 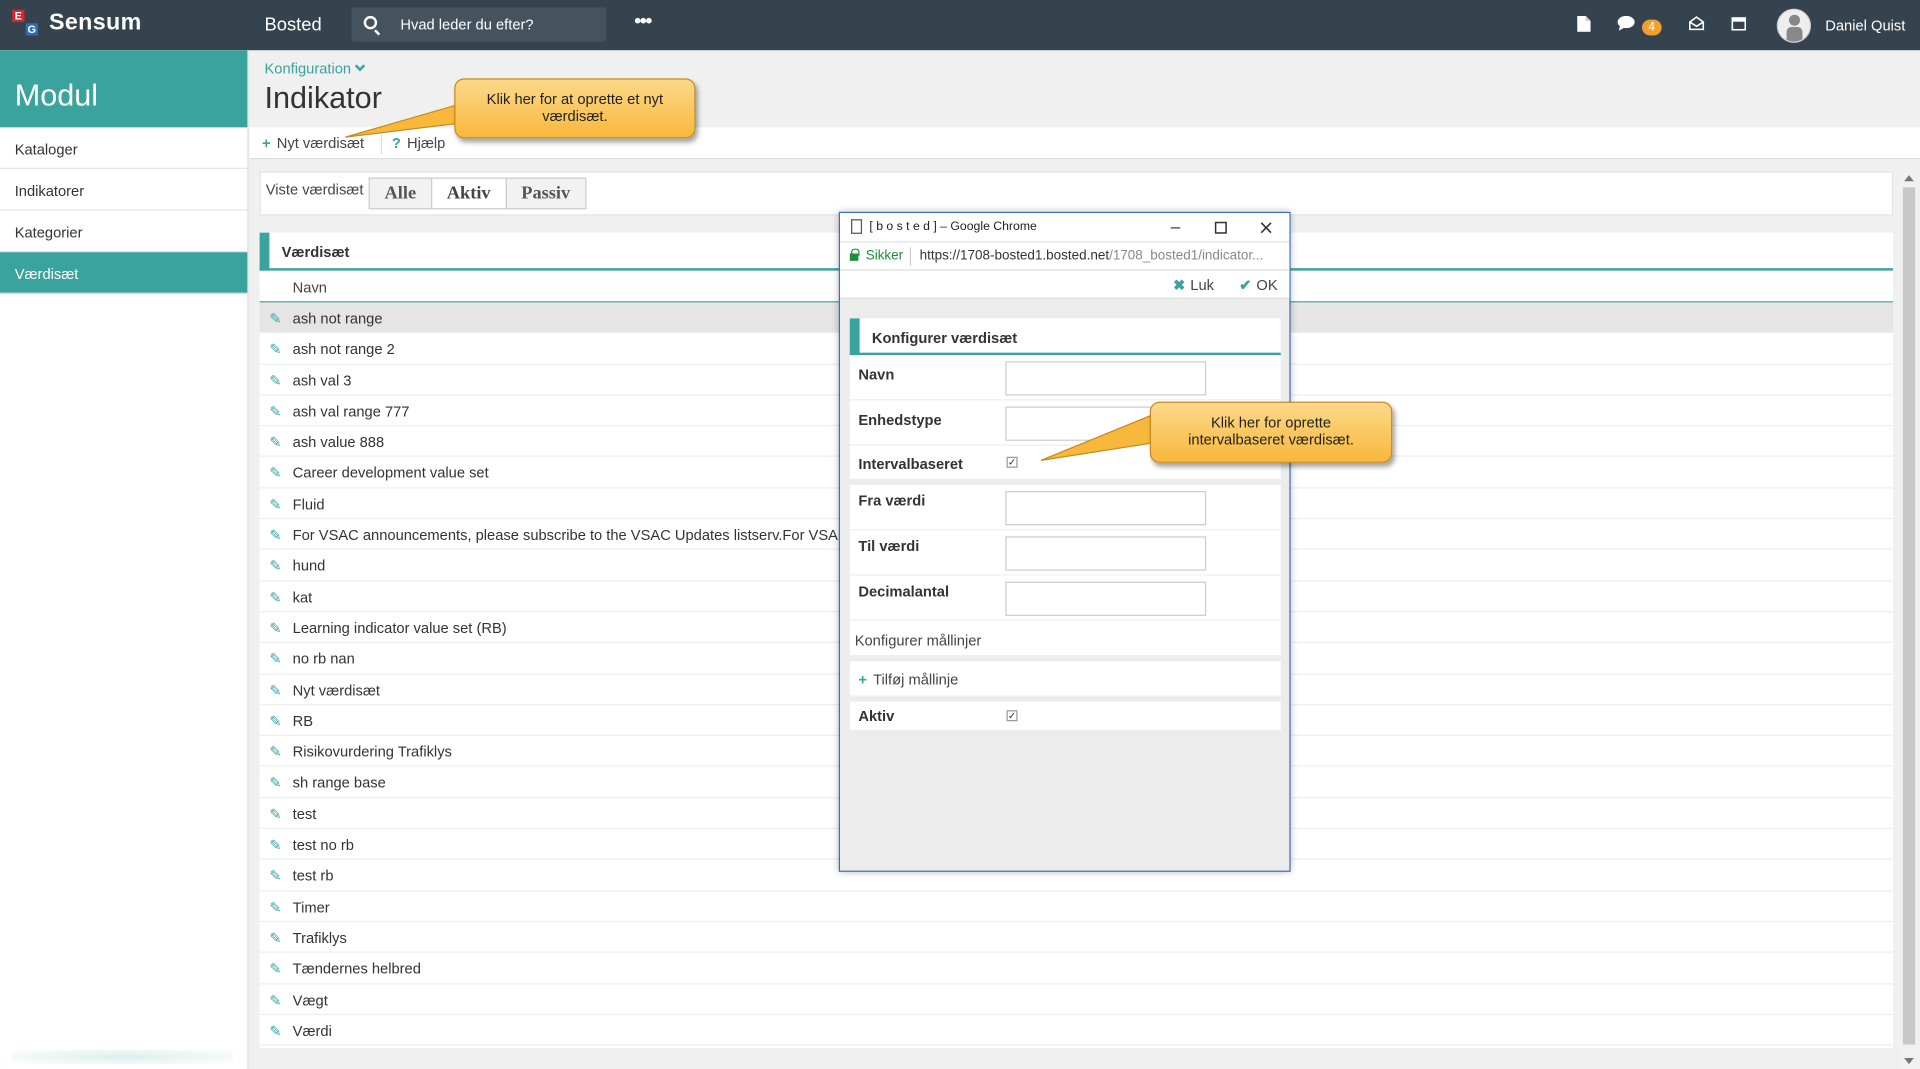 What do you see at coordinates (1106, 378) in the screenshot?
I see `name-input` at bounding box center [1106, 378].